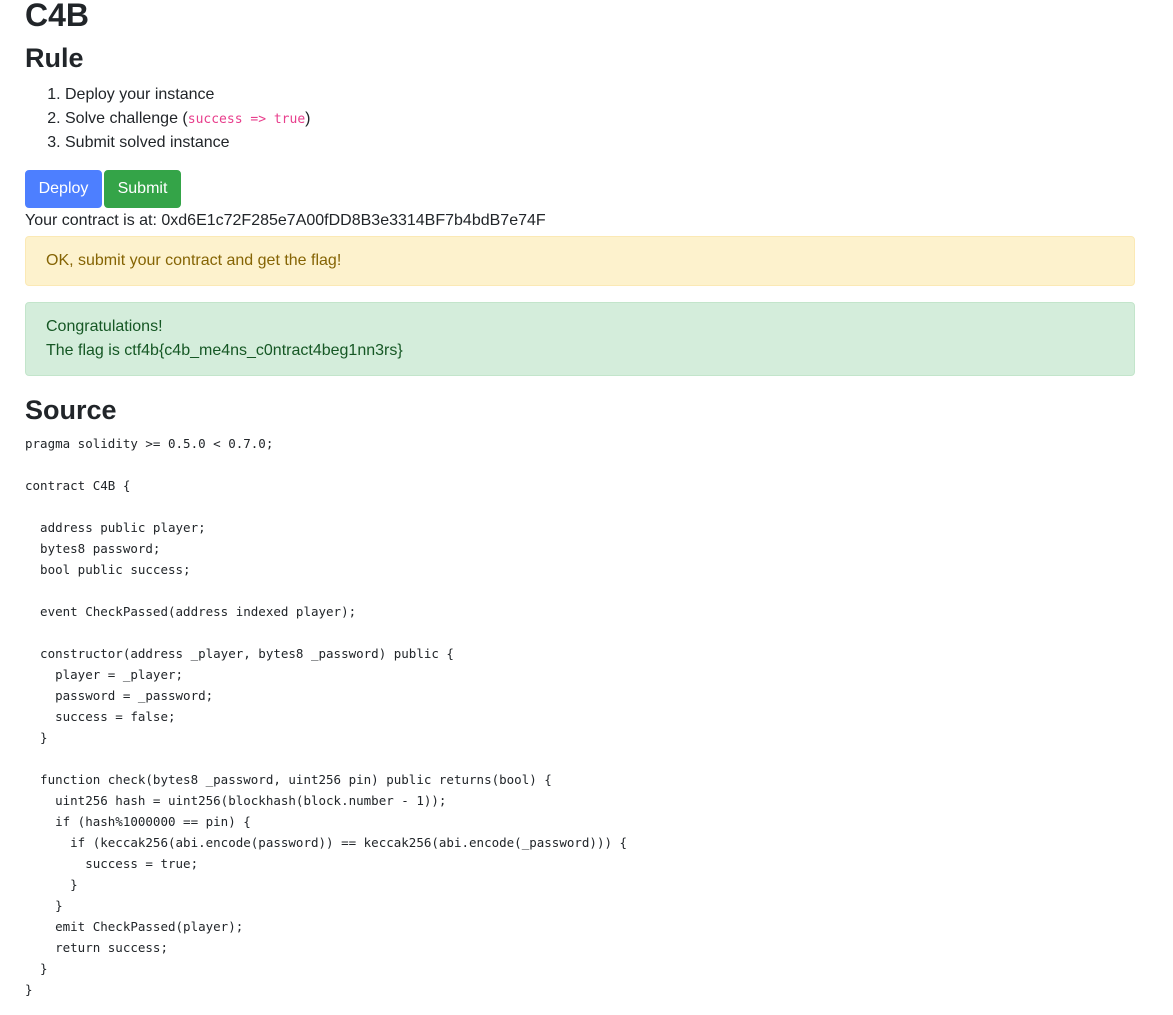 Image resolution: width=1173 pixels, height=1015 pixels. Describe the element at coordinates (54, 58) in the screenshot. I see `rule-heading: Rule` at that location.